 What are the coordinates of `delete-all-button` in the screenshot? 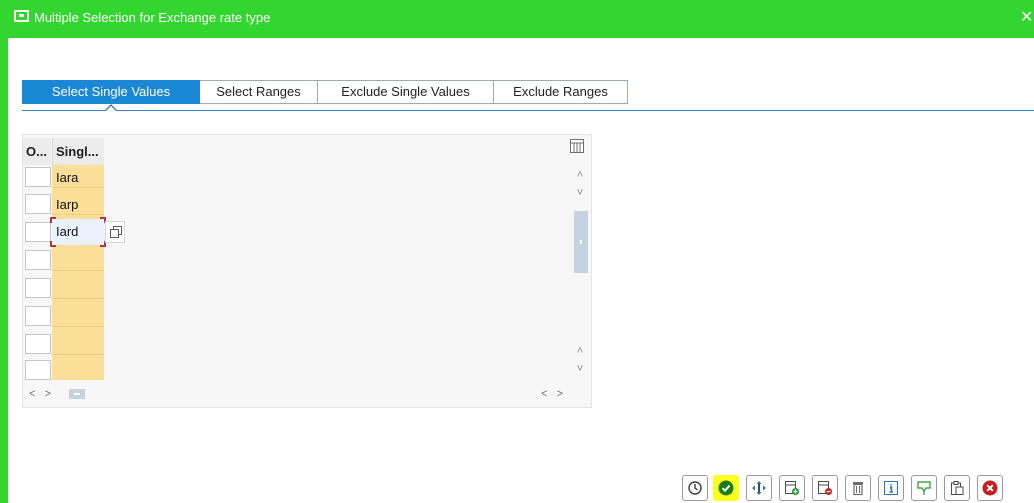 It's located at (858, 488).